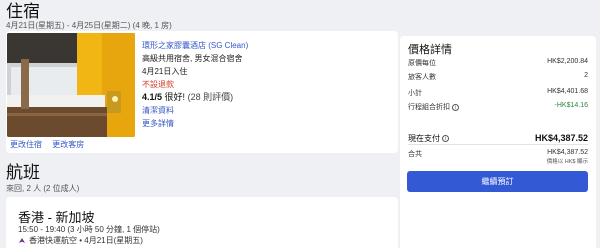 The width and height of the screenshot is (600, 248). Describe the element at coordinates (422, 63) in the screenshot. I see `price-row-label: 原價每位` at that location.